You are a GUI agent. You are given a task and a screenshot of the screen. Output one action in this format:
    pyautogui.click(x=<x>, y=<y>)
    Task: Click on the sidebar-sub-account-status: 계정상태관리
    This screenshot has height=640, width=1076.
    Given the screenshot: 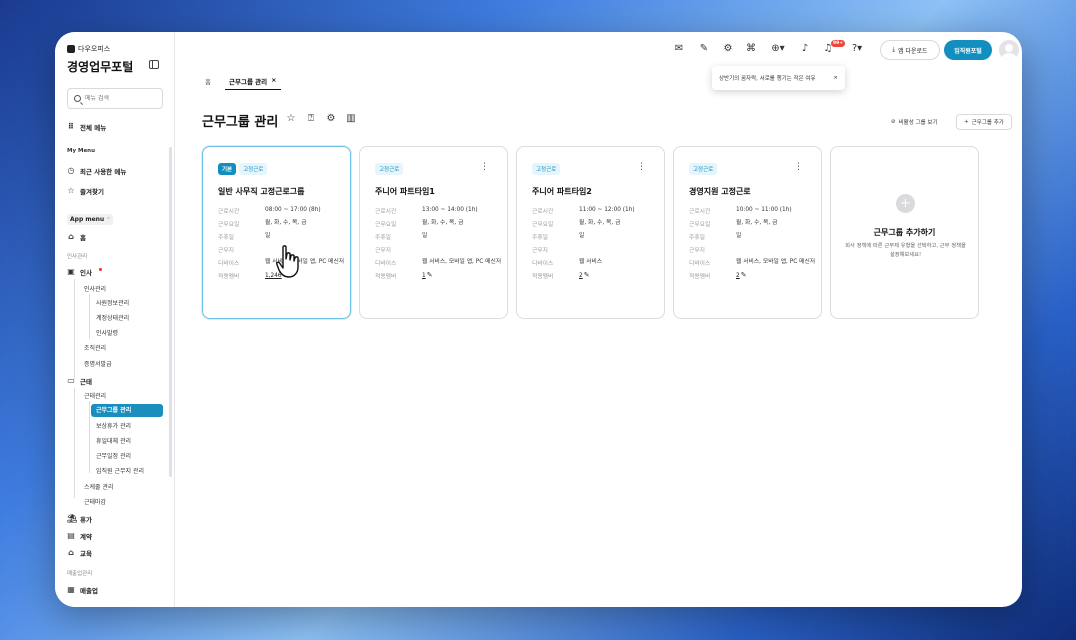 What is the action you would take?
    pyautogui.click(x=112, y=317)
    